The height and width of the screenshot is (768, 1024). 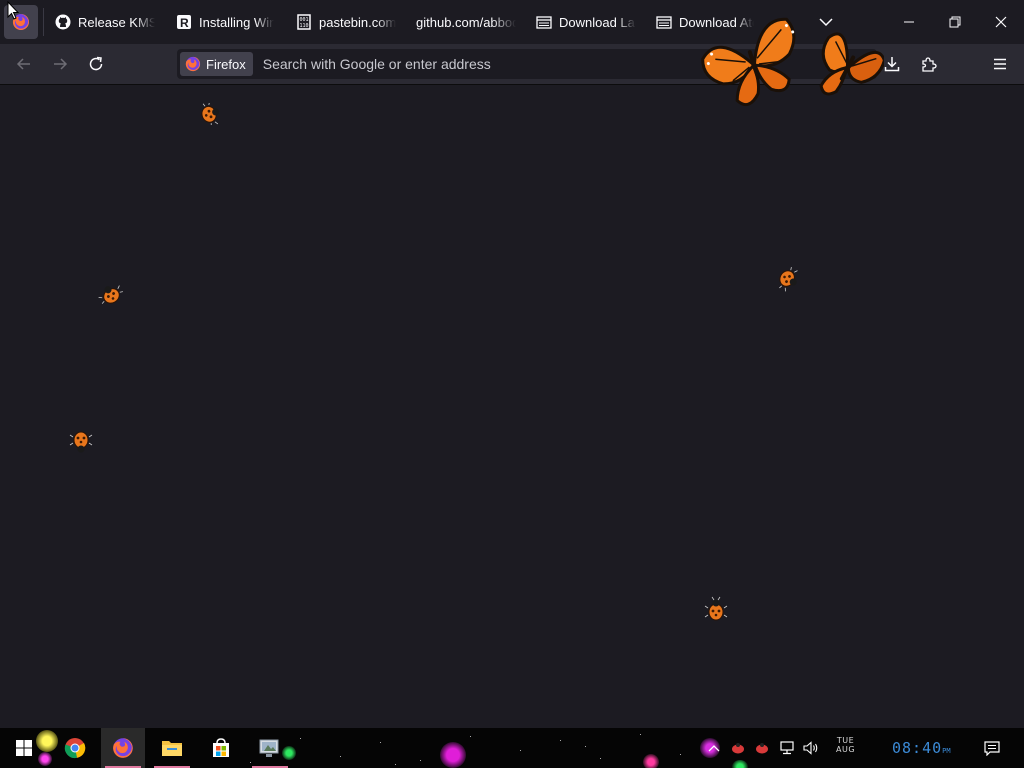 I want to click on tab-release-kmspico: Release KMSpico, so click(x=105, y=22).